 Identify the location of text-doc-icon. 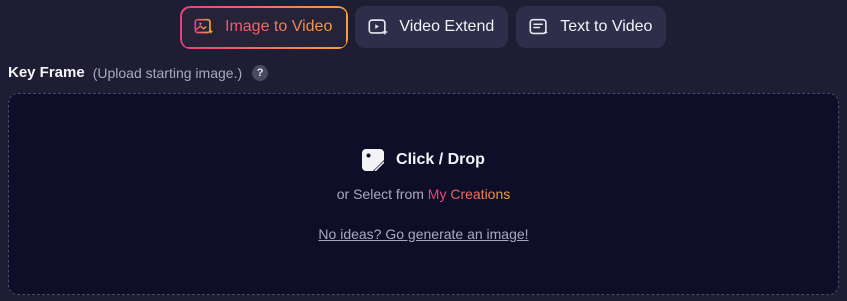
(539, 26).